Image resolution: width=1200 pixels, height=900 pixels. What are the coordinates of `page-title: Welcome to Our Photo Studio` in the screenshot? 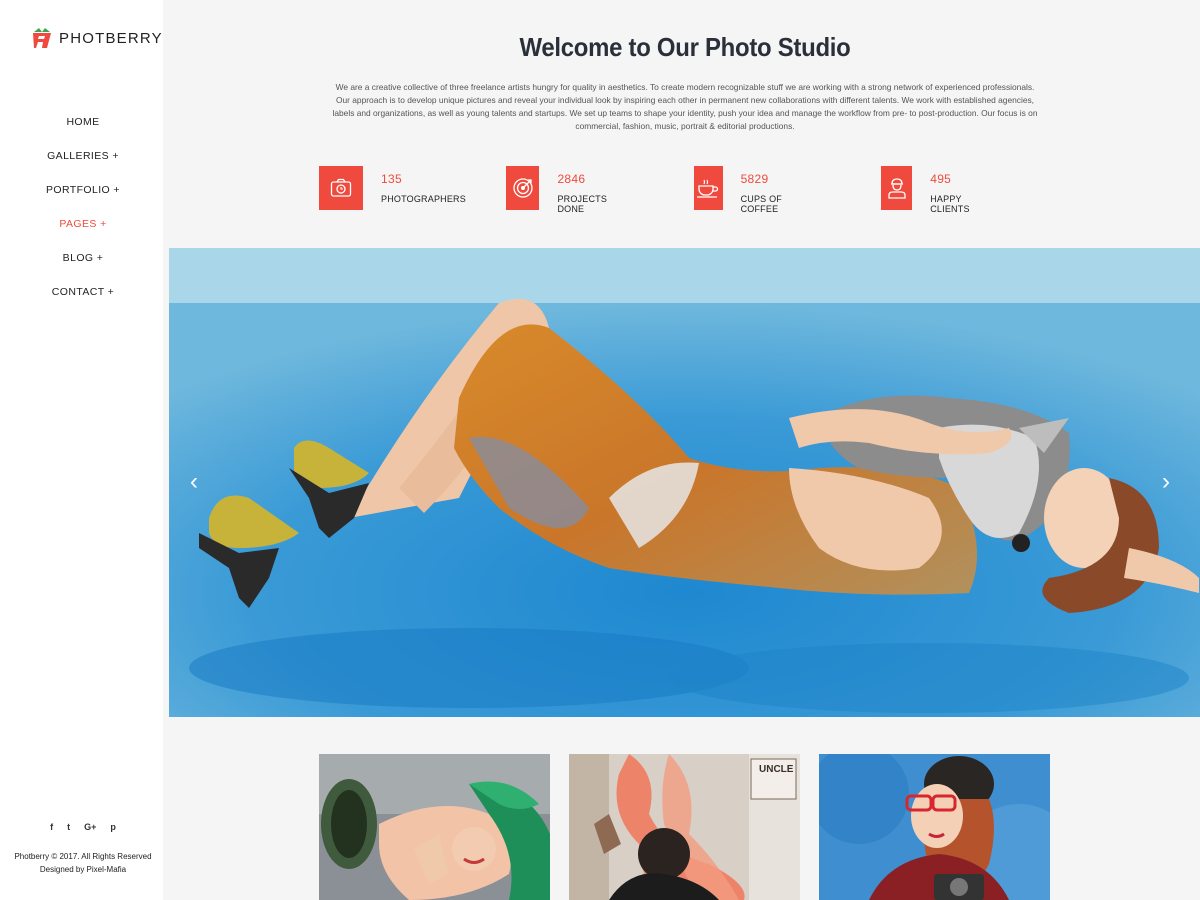 It's located at (685, 47).